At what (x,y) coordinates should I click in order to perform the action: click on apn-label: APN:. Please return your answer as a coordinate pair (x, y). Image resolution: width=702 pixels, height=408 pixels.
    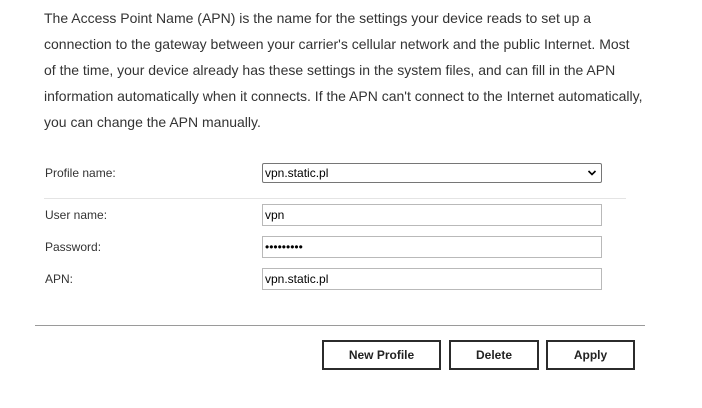
    Looking at the image, I should click on (59, 279).